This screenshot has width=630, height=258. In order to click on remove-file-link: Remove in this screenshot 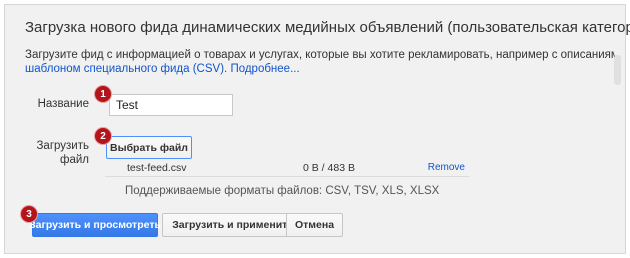, I will do `click(446, 167)`.